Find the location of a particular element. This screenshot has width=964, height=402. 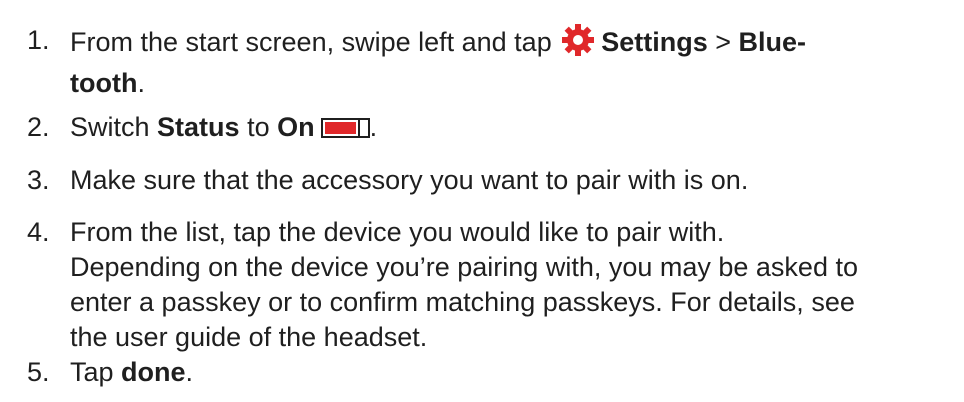

text-segment: Tap is located at coordinates (96, 372).